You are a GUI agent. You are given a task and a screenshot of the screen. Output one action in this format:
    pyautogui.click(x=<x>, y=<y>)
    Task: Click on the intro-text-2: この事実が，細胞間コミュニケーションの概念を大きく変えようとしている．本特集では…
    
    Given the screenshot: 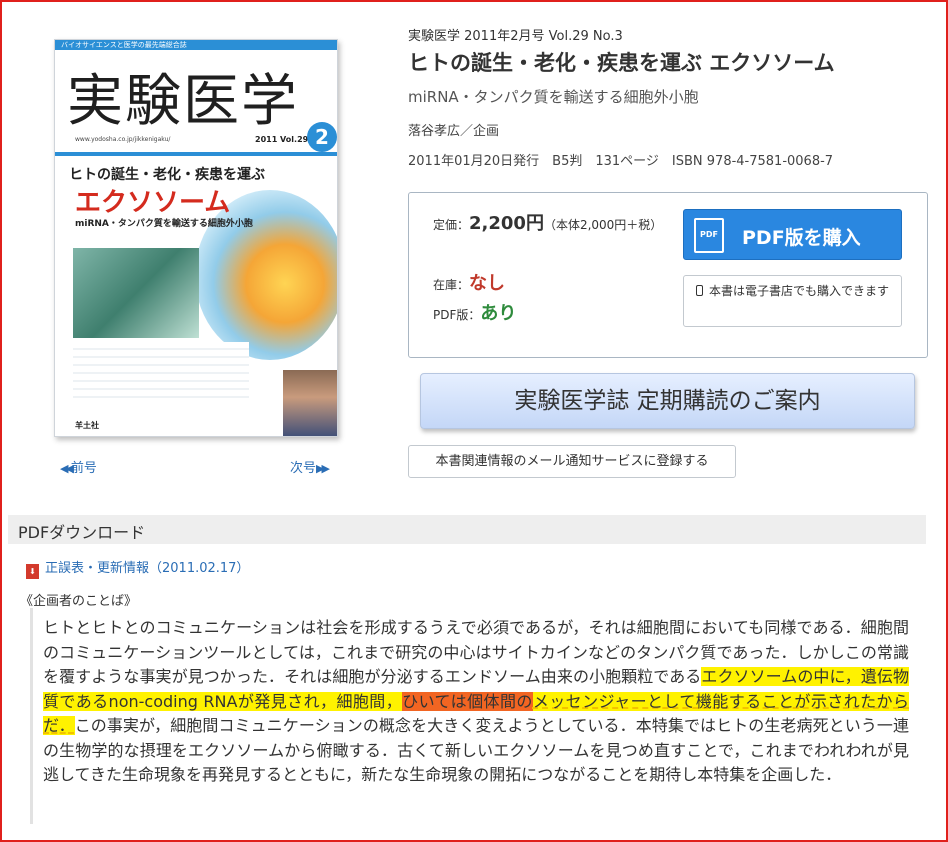 What is the action you would take?
    pyautogui.click(x=476, y=750)
    